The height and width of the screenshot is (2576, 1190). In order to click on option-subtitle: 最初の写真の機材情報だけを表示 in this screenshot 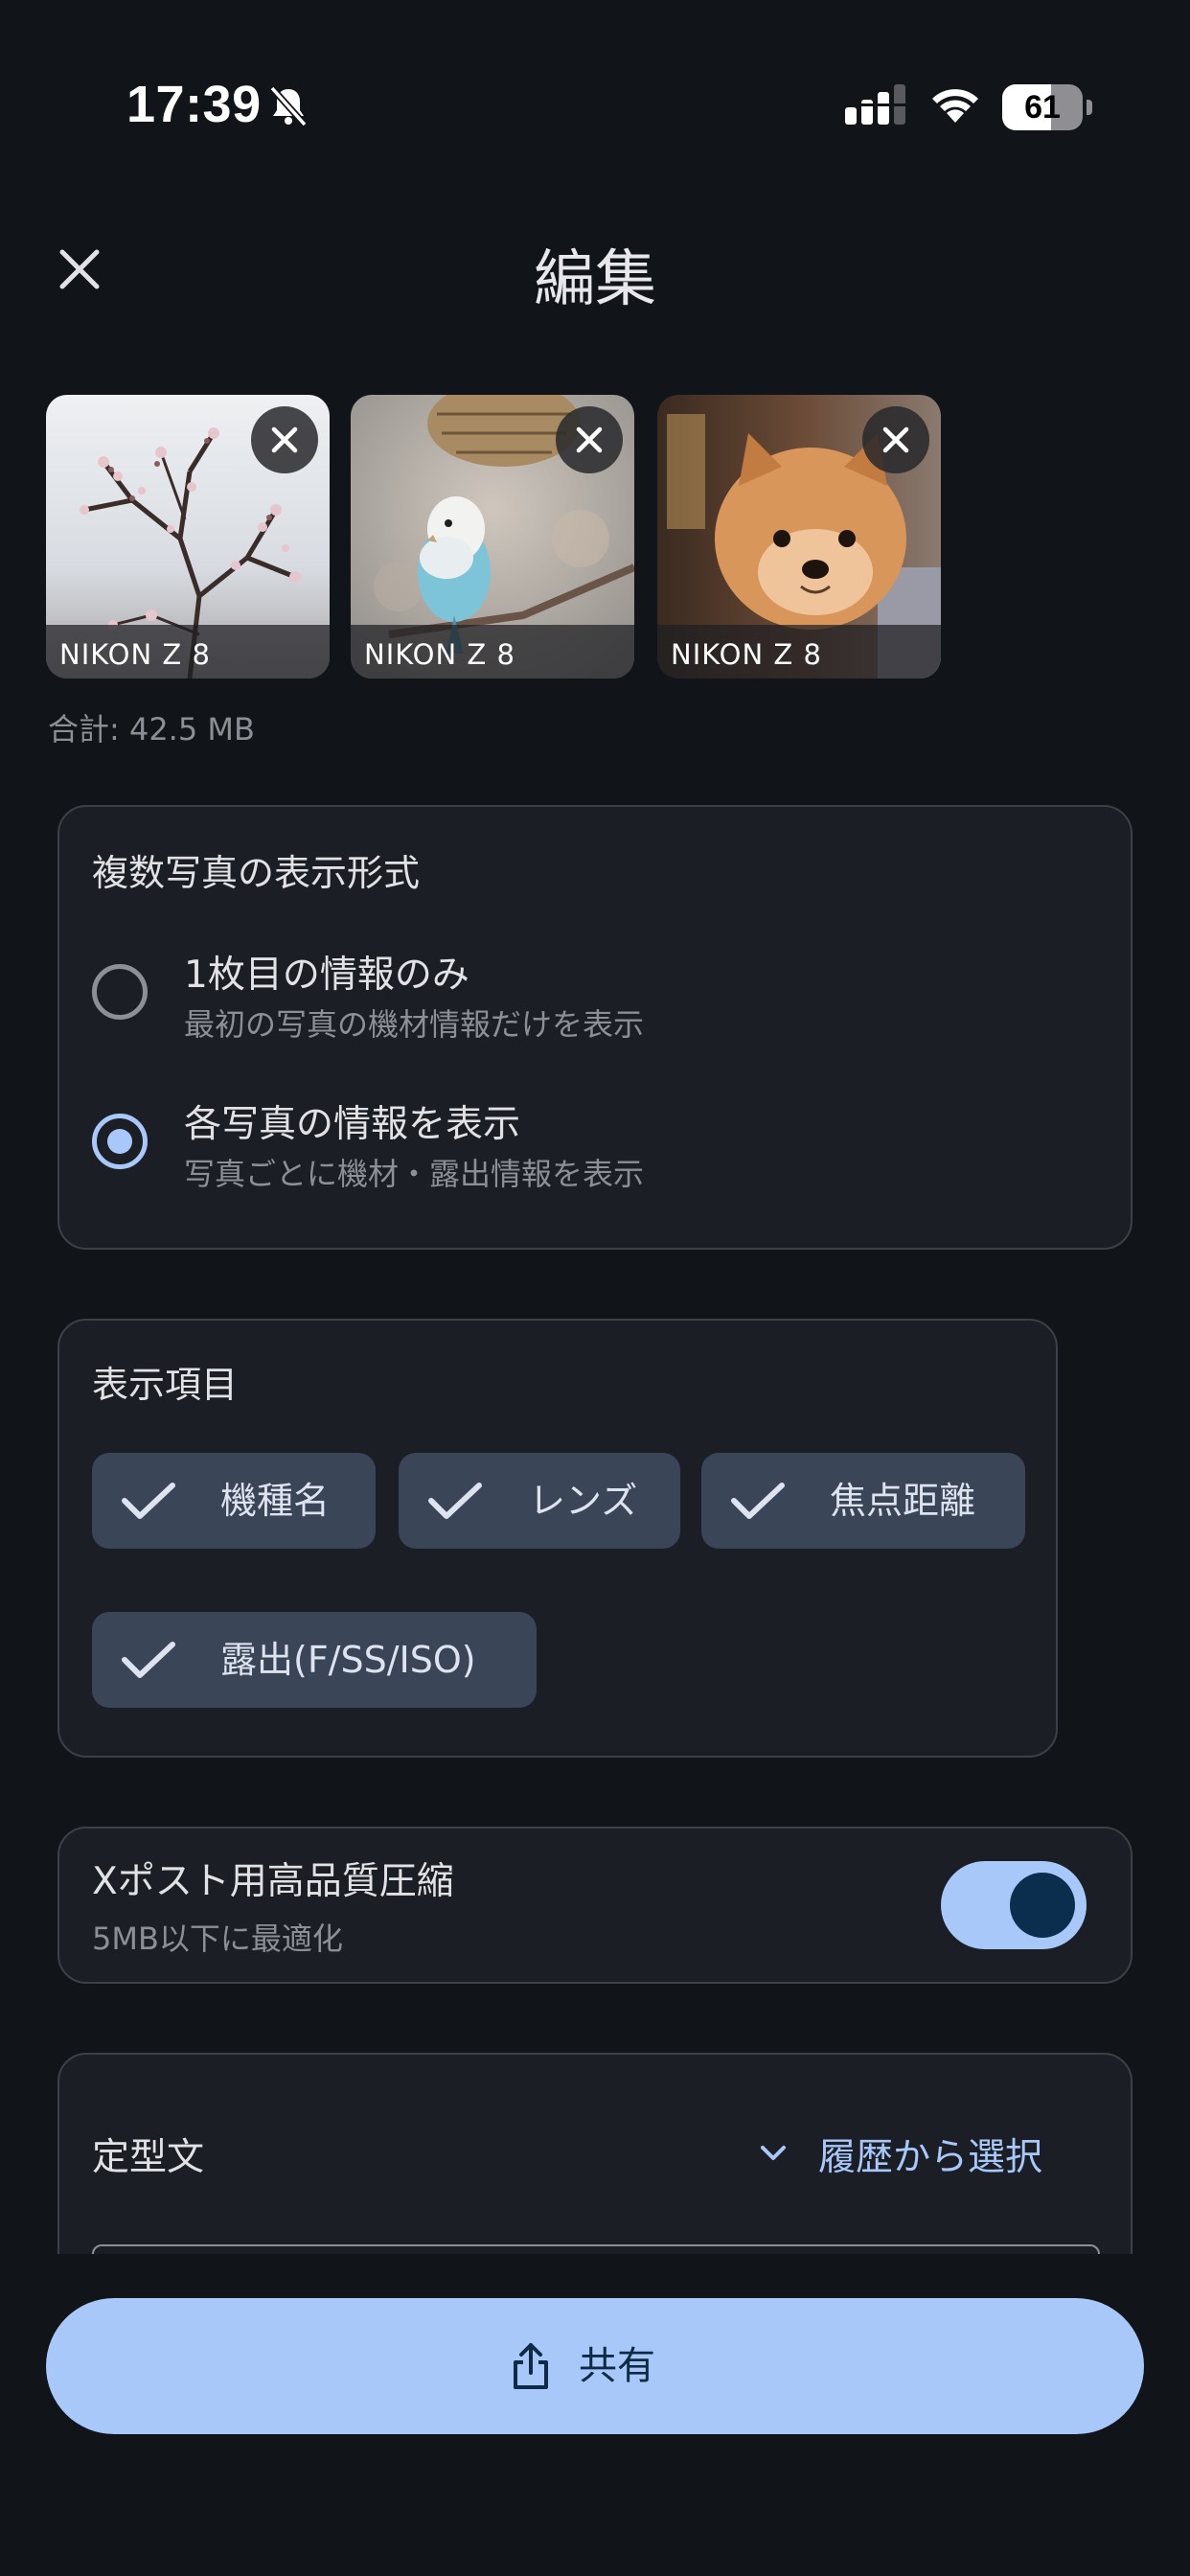, I will do `click(414, 1024)`.